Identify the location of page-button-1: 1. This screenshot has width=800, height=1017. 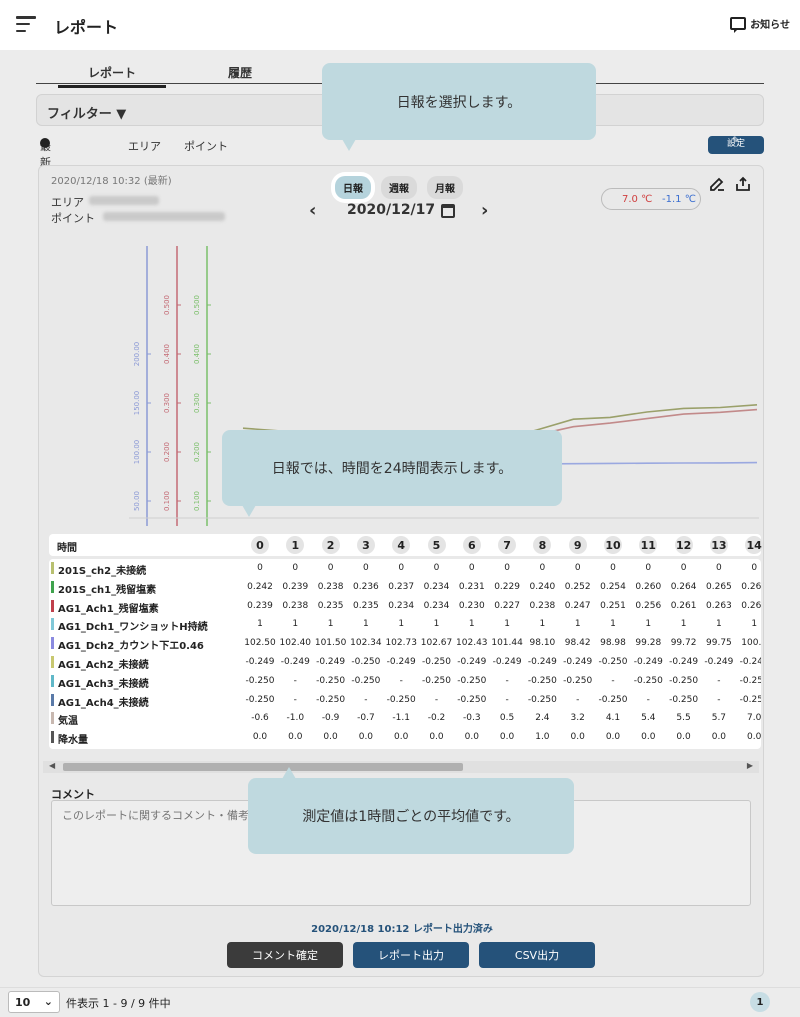
(760, 1002).